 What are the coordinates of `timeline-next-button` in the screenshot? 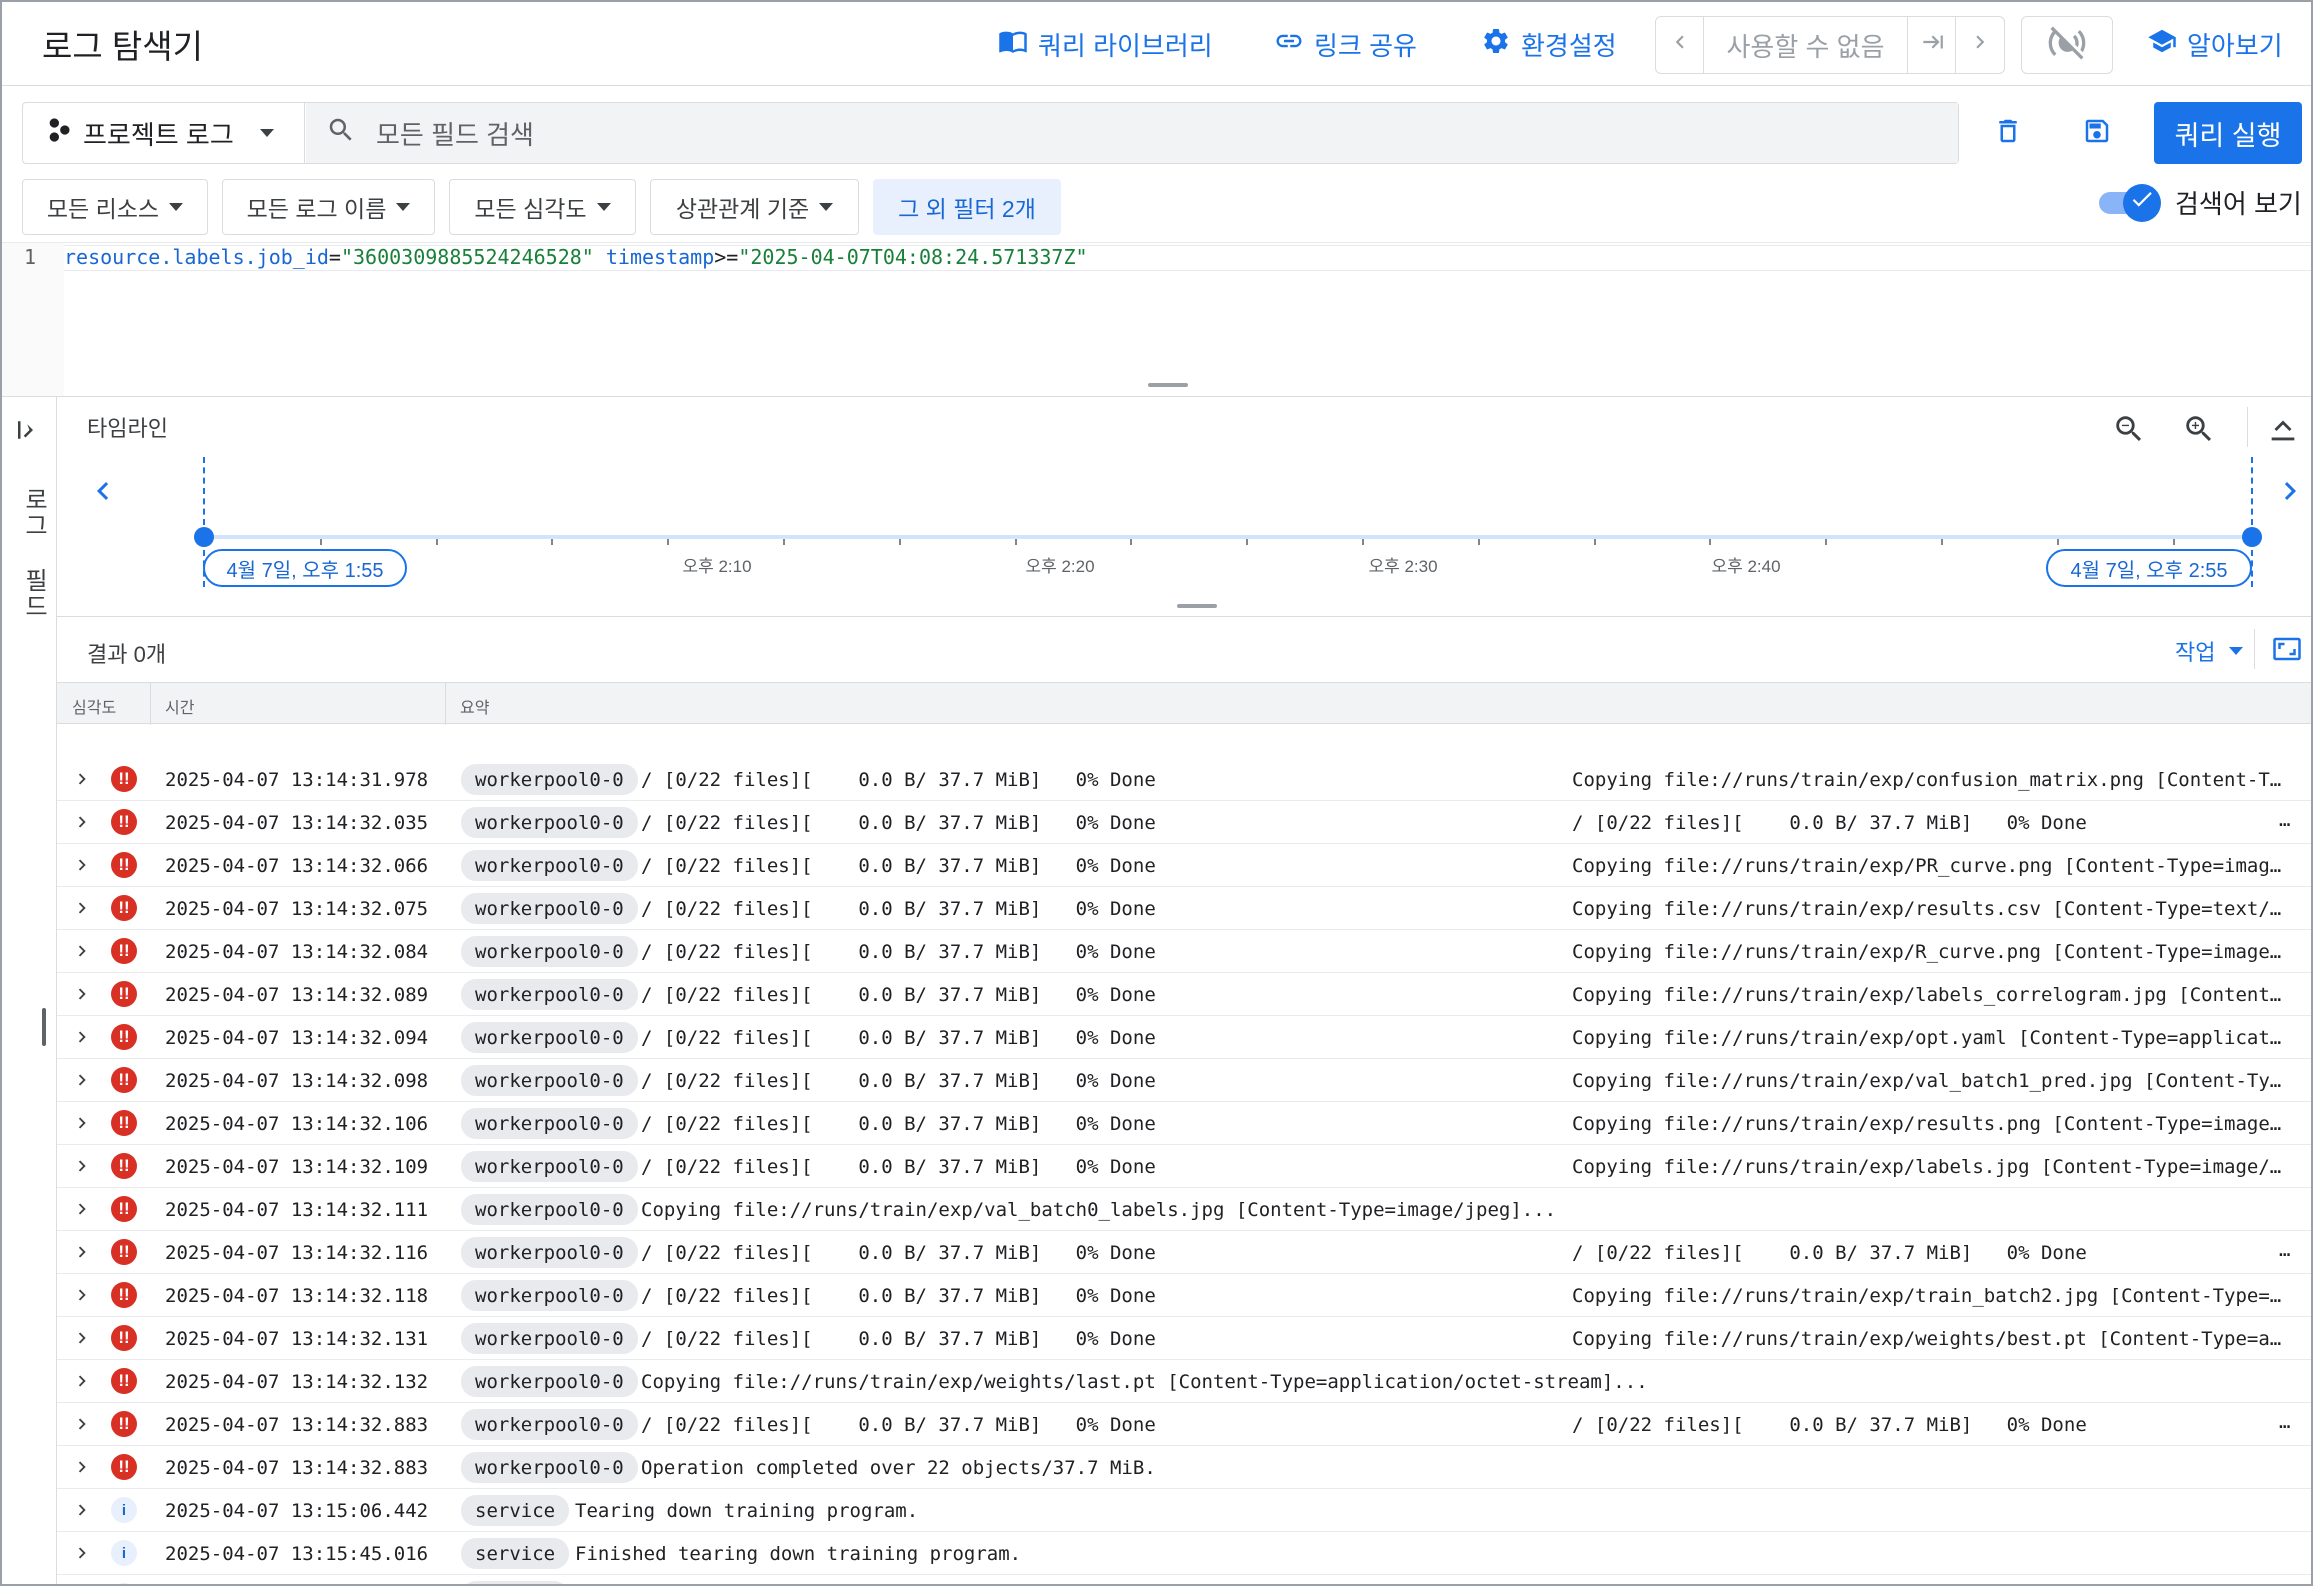 It's located at (2290, 493).